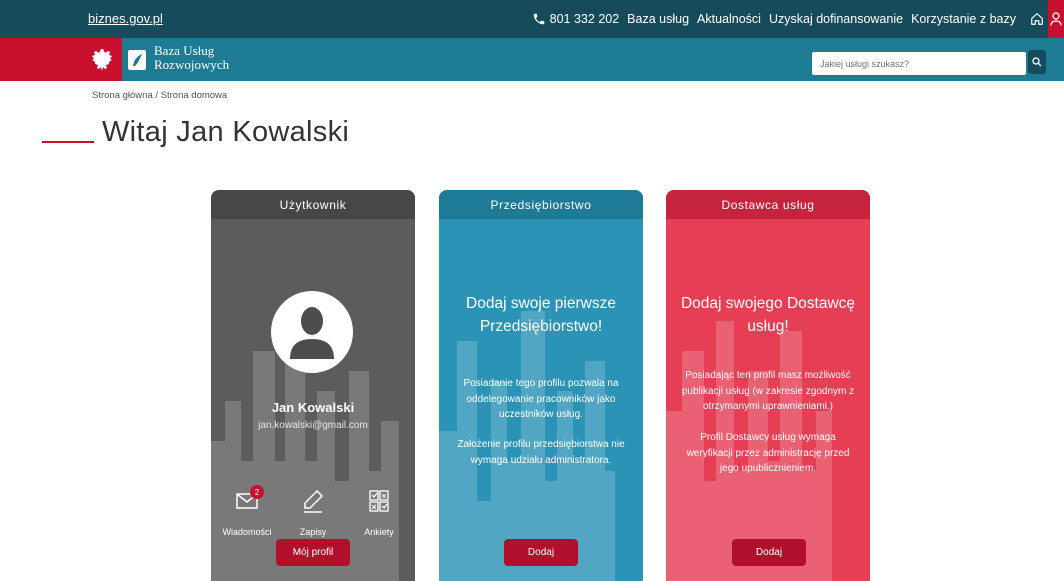  I want to click on user-silhouette-icon, so click(312, 333).